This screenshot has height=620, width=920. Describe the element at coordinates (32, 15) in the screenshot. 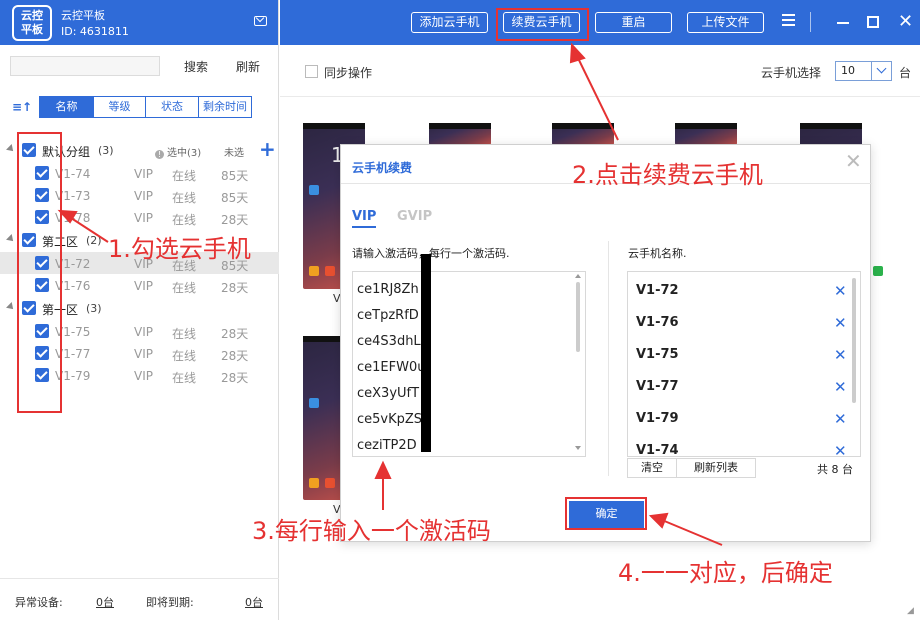

I see `logo-line-1: 云控` at that location.